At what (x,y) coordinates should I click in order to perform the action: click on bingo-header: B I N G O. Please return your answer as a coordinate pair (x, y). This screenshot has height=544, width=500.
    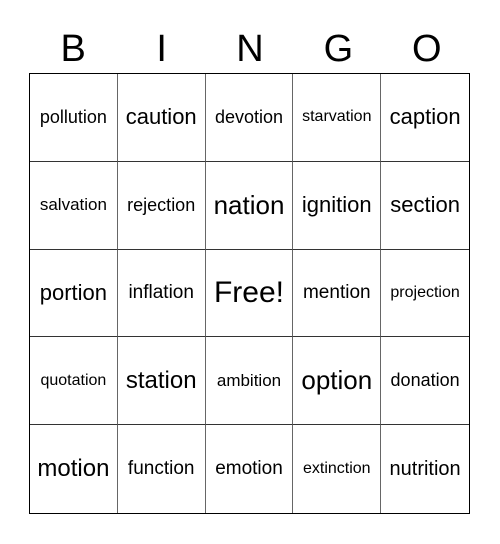
    Looking at the image, I should click on (250, 49).